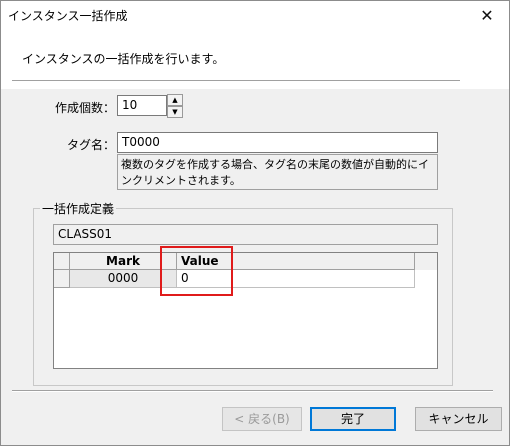 Image resolution: width=510 pixels, height=446 pixels. What do you see at coordinates (62, 261) in the screenshot?
I see `grid-corner` at bounding box center [62, 261].